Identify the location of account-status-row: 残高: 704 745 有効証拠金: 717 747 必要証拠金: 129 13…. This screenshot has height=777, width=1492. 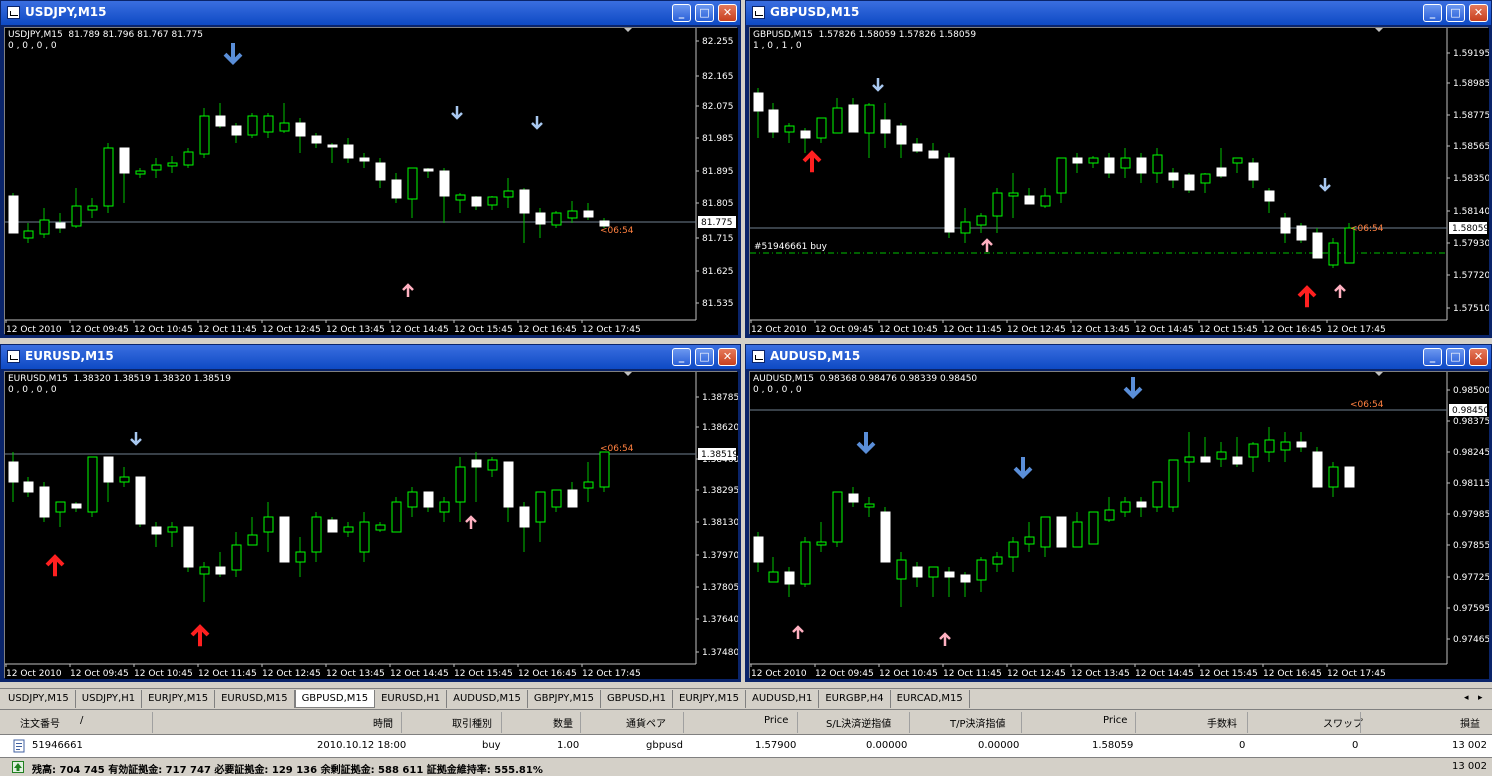
(746, 766).